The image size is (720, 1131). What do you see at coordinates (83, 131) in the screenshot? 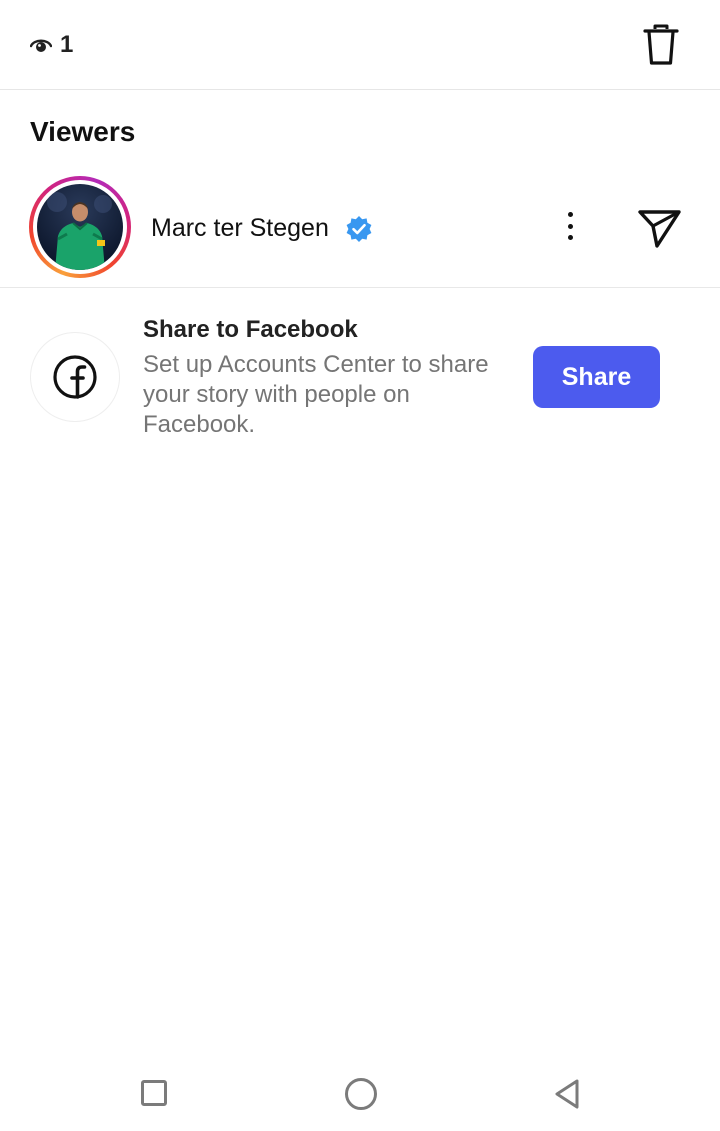
I see `viewers-heading: Viewers` at bounding box center [83, 131].